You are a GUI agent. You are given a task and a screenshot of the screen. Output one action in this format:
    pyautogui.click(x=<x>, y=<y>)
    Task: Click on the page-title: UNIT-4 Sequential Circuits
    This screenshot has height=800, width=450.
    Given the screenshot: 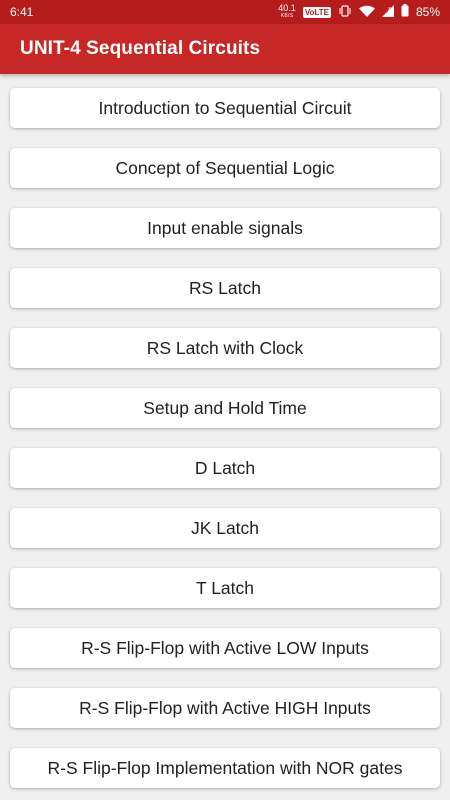 What is the action you would take?
    pyautogui.click(x=140, y=48)
    